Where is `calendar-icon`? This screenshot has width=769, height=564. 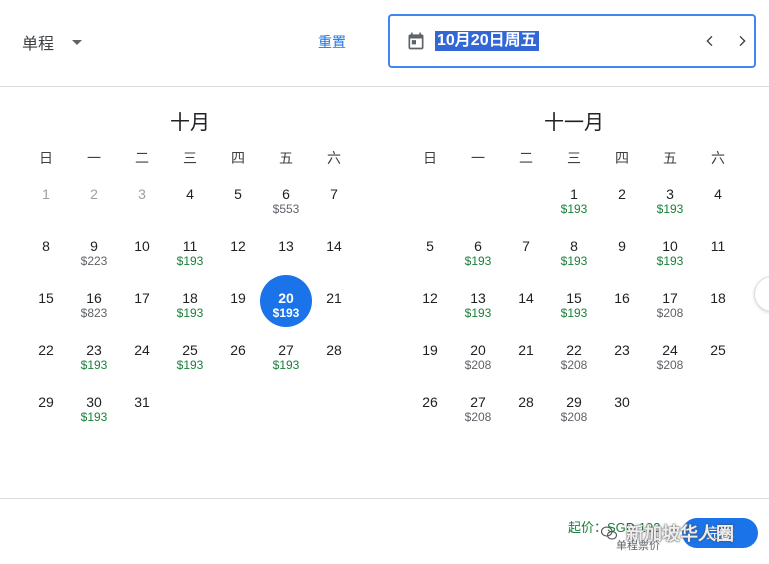
calendar-icon is located at coordinates (416, 41).